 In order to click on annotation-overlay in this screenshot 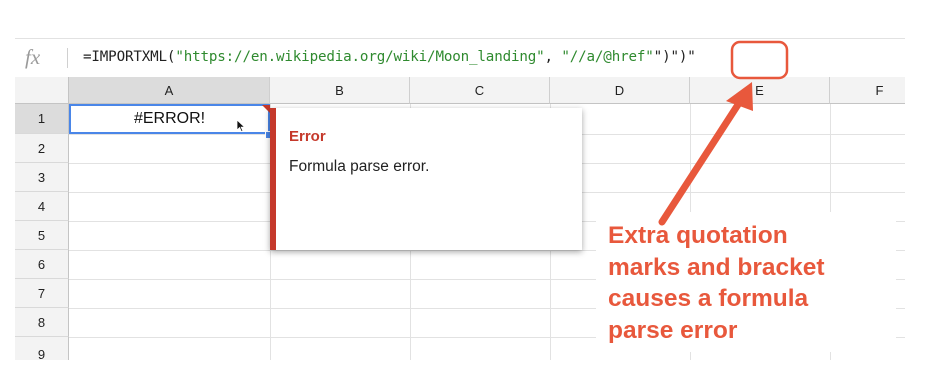, I will do `click(723, 133)`.